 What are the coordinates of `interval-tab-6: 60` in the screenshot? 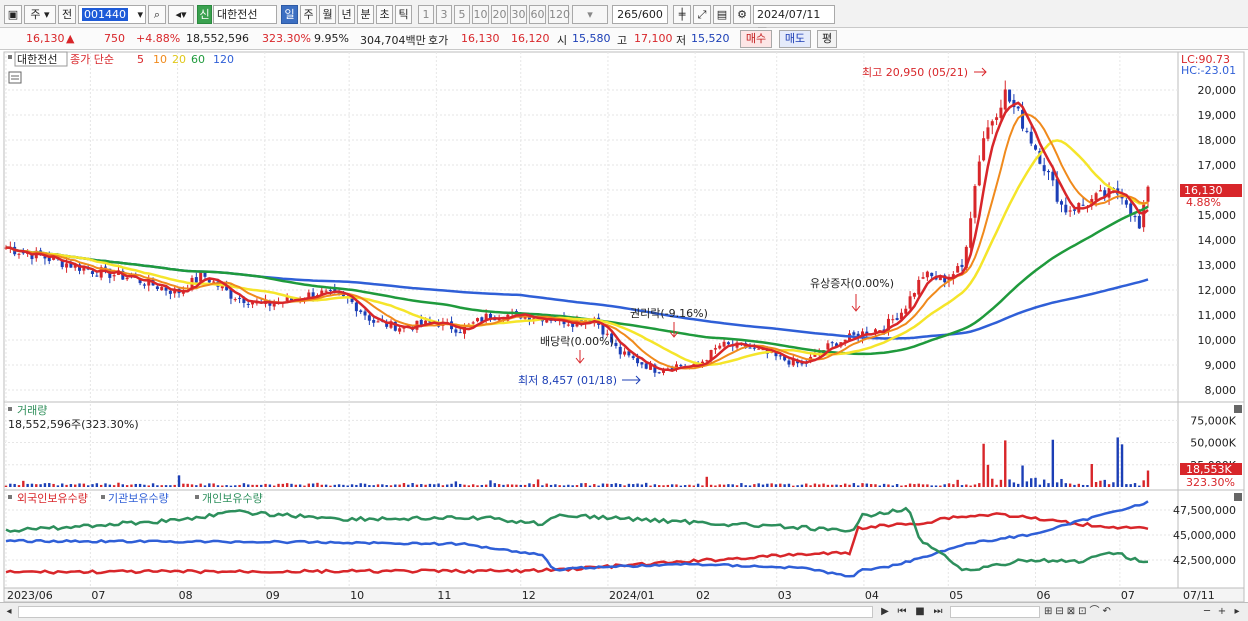 It's located at (537, 14).